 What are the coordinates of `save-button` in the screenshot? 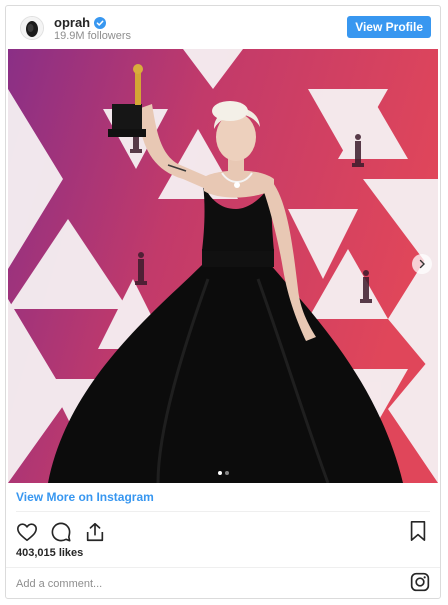 It's located at (418, 531).